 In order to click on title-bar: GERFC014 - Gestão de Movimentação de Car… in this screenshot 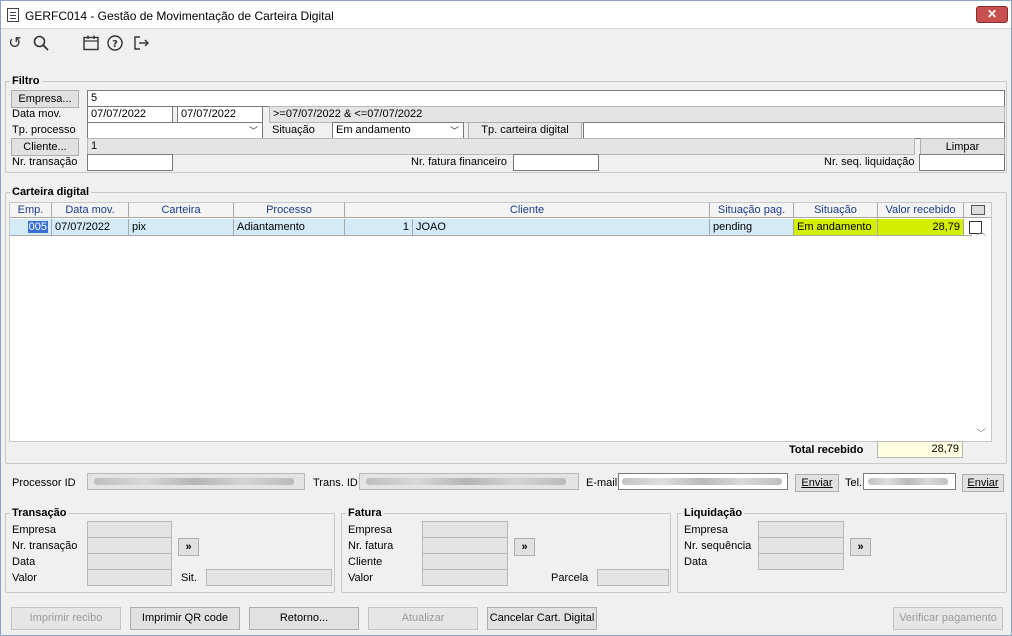, I will do `click(506, 15)`.